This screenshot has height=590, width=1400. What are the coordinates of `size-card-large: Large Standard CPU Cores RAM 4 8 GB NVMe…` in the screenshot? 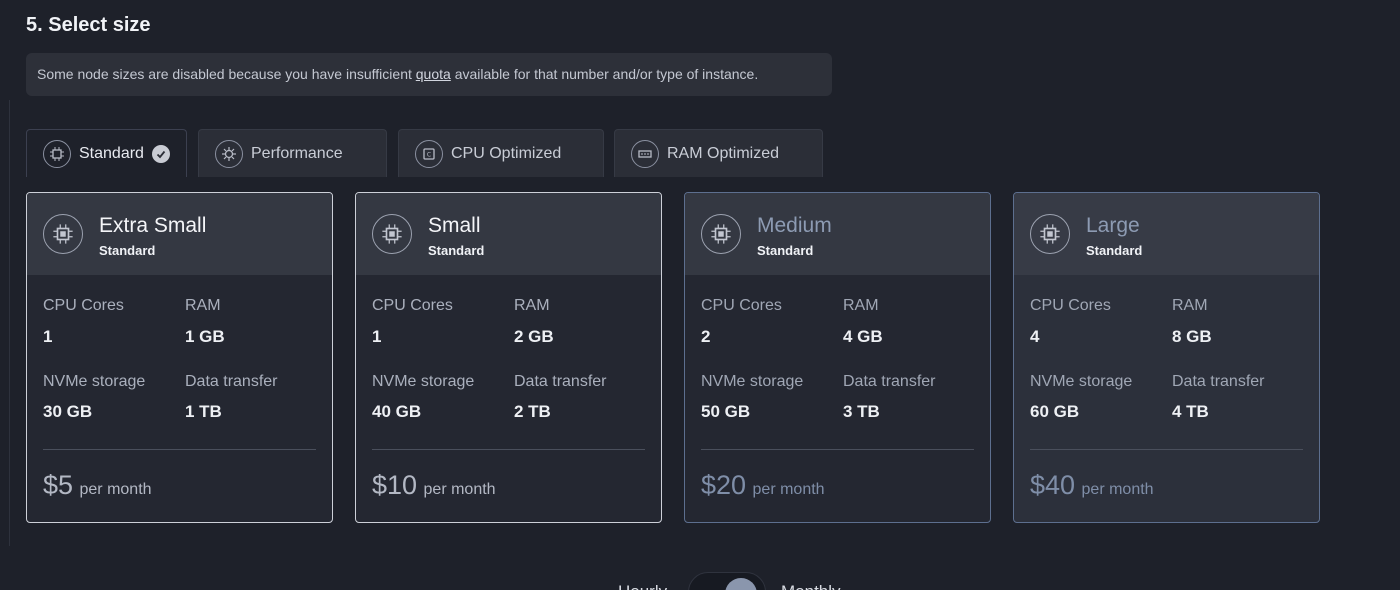 It's located at (1166, 357).